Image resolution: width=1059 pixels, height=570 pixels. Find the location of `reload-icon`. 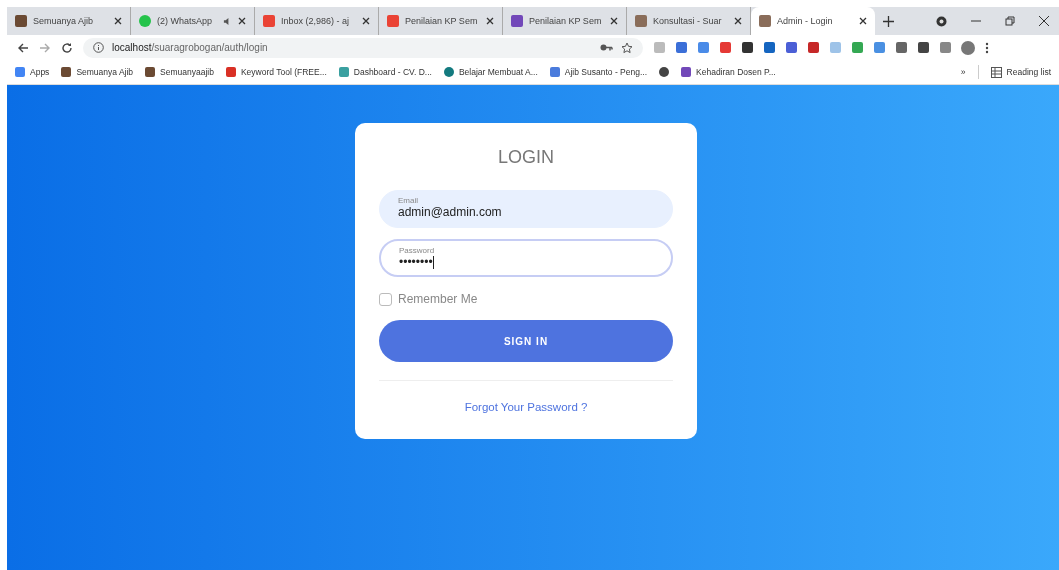

reload-icon is located at coordinates (67, 47).